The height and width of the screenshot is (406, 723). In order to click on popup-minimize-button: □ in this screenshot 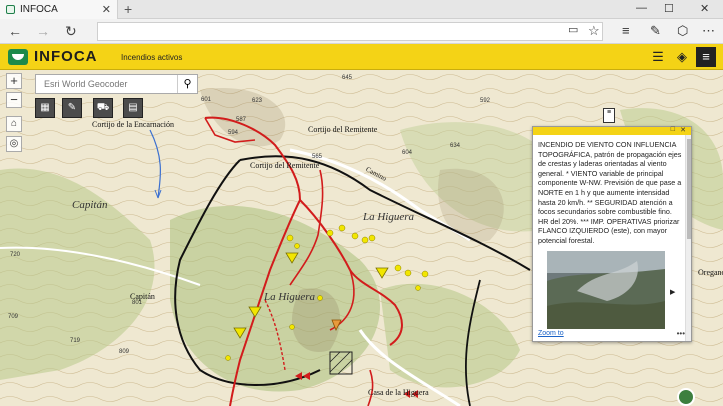, I will do `click(673, 129)`.